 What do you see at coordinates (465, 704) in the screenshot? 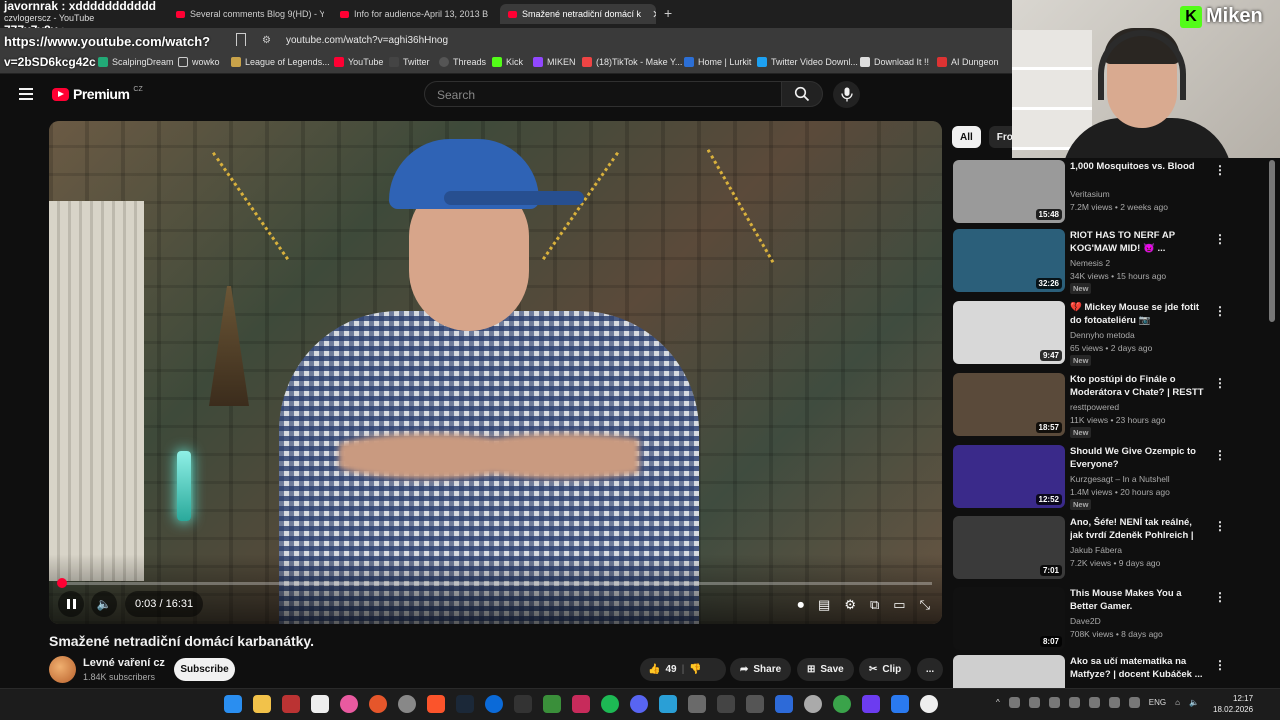
I see `steam-icon` at bounding box center [465, 704].